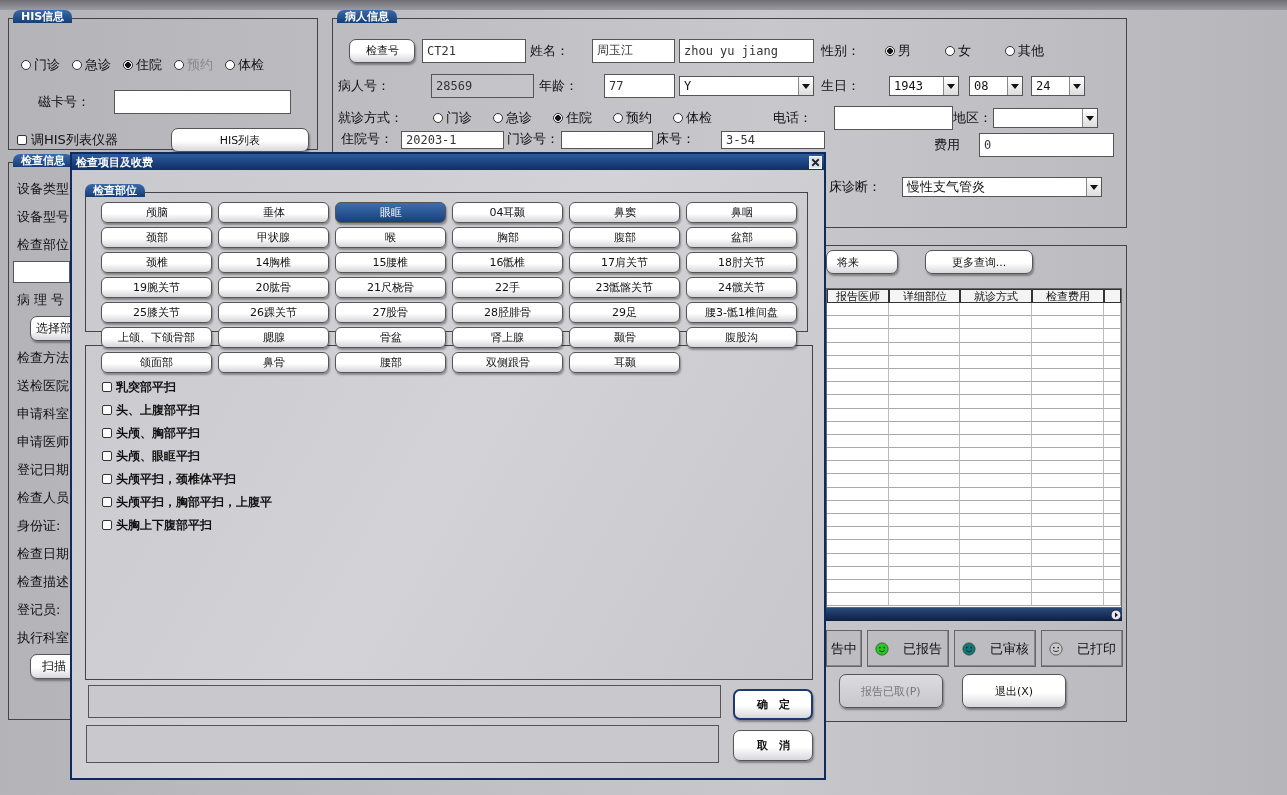 The width and height of the screenshot is (1287, 795). Describe the element at coordinates (741, 312) in the screenshot. I see `body-part-button: 腰3-骶1椎间盘` at that location.